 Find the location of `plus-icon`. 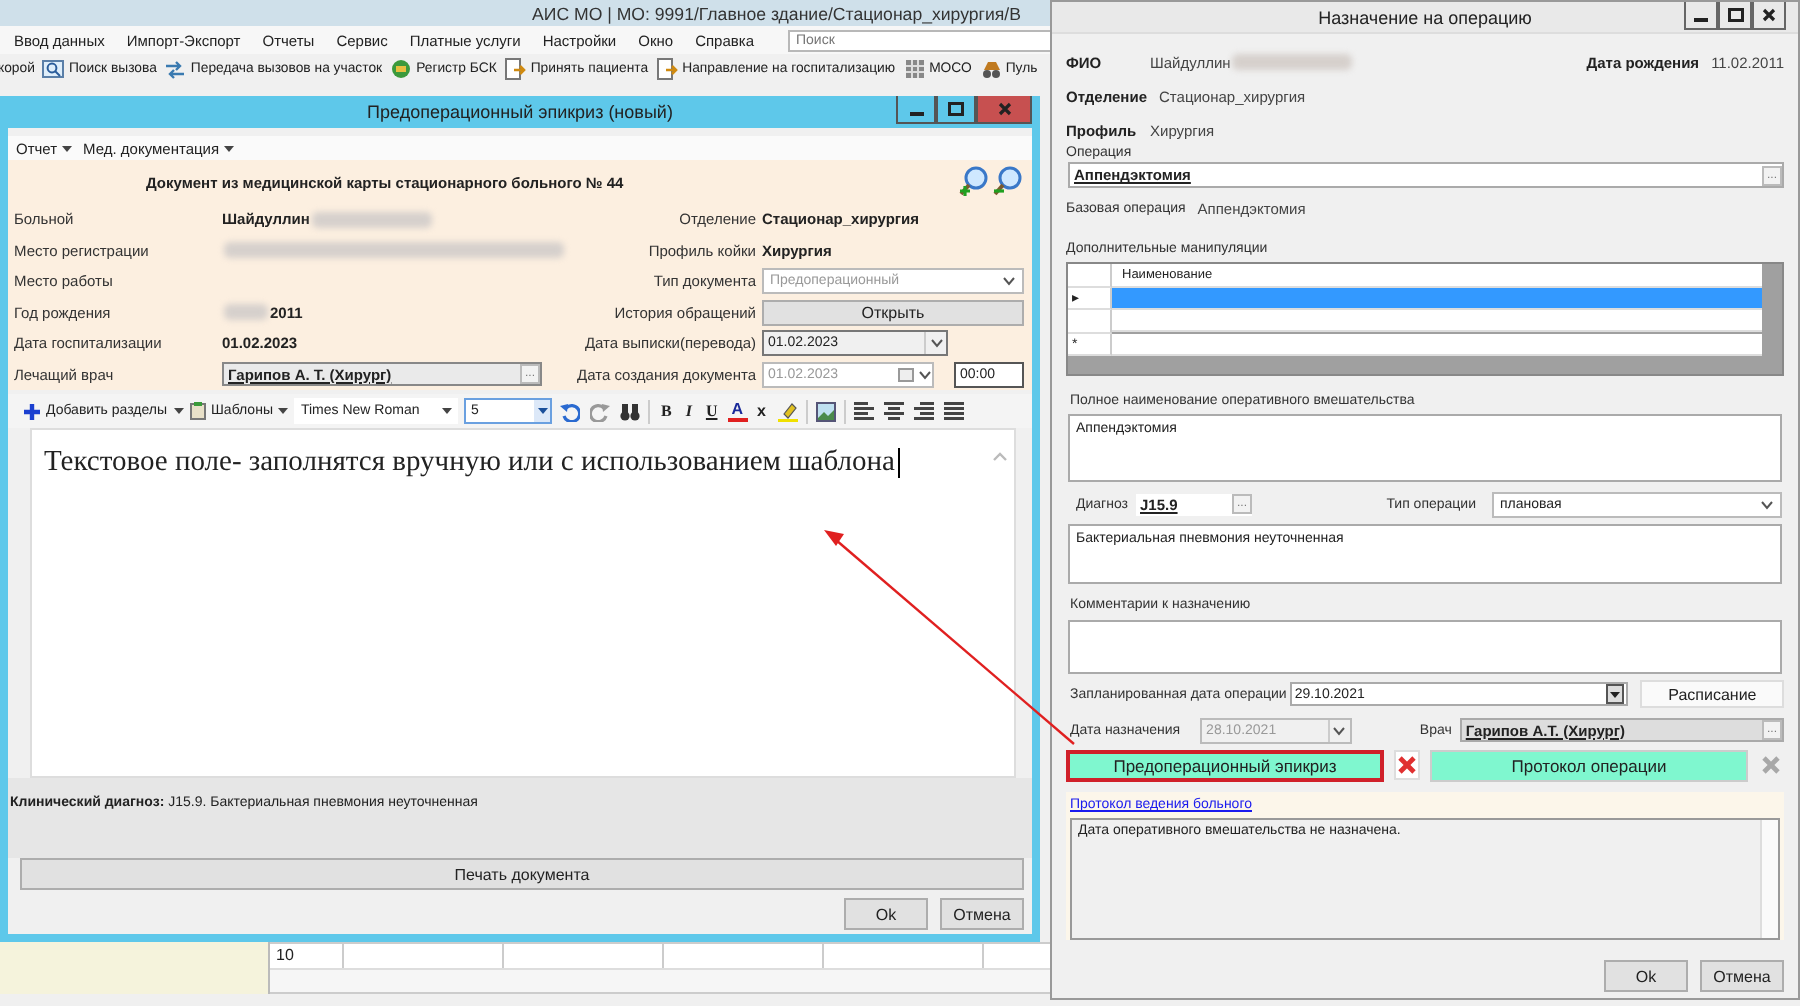

plus-icon is located at coordinates (32, 411).